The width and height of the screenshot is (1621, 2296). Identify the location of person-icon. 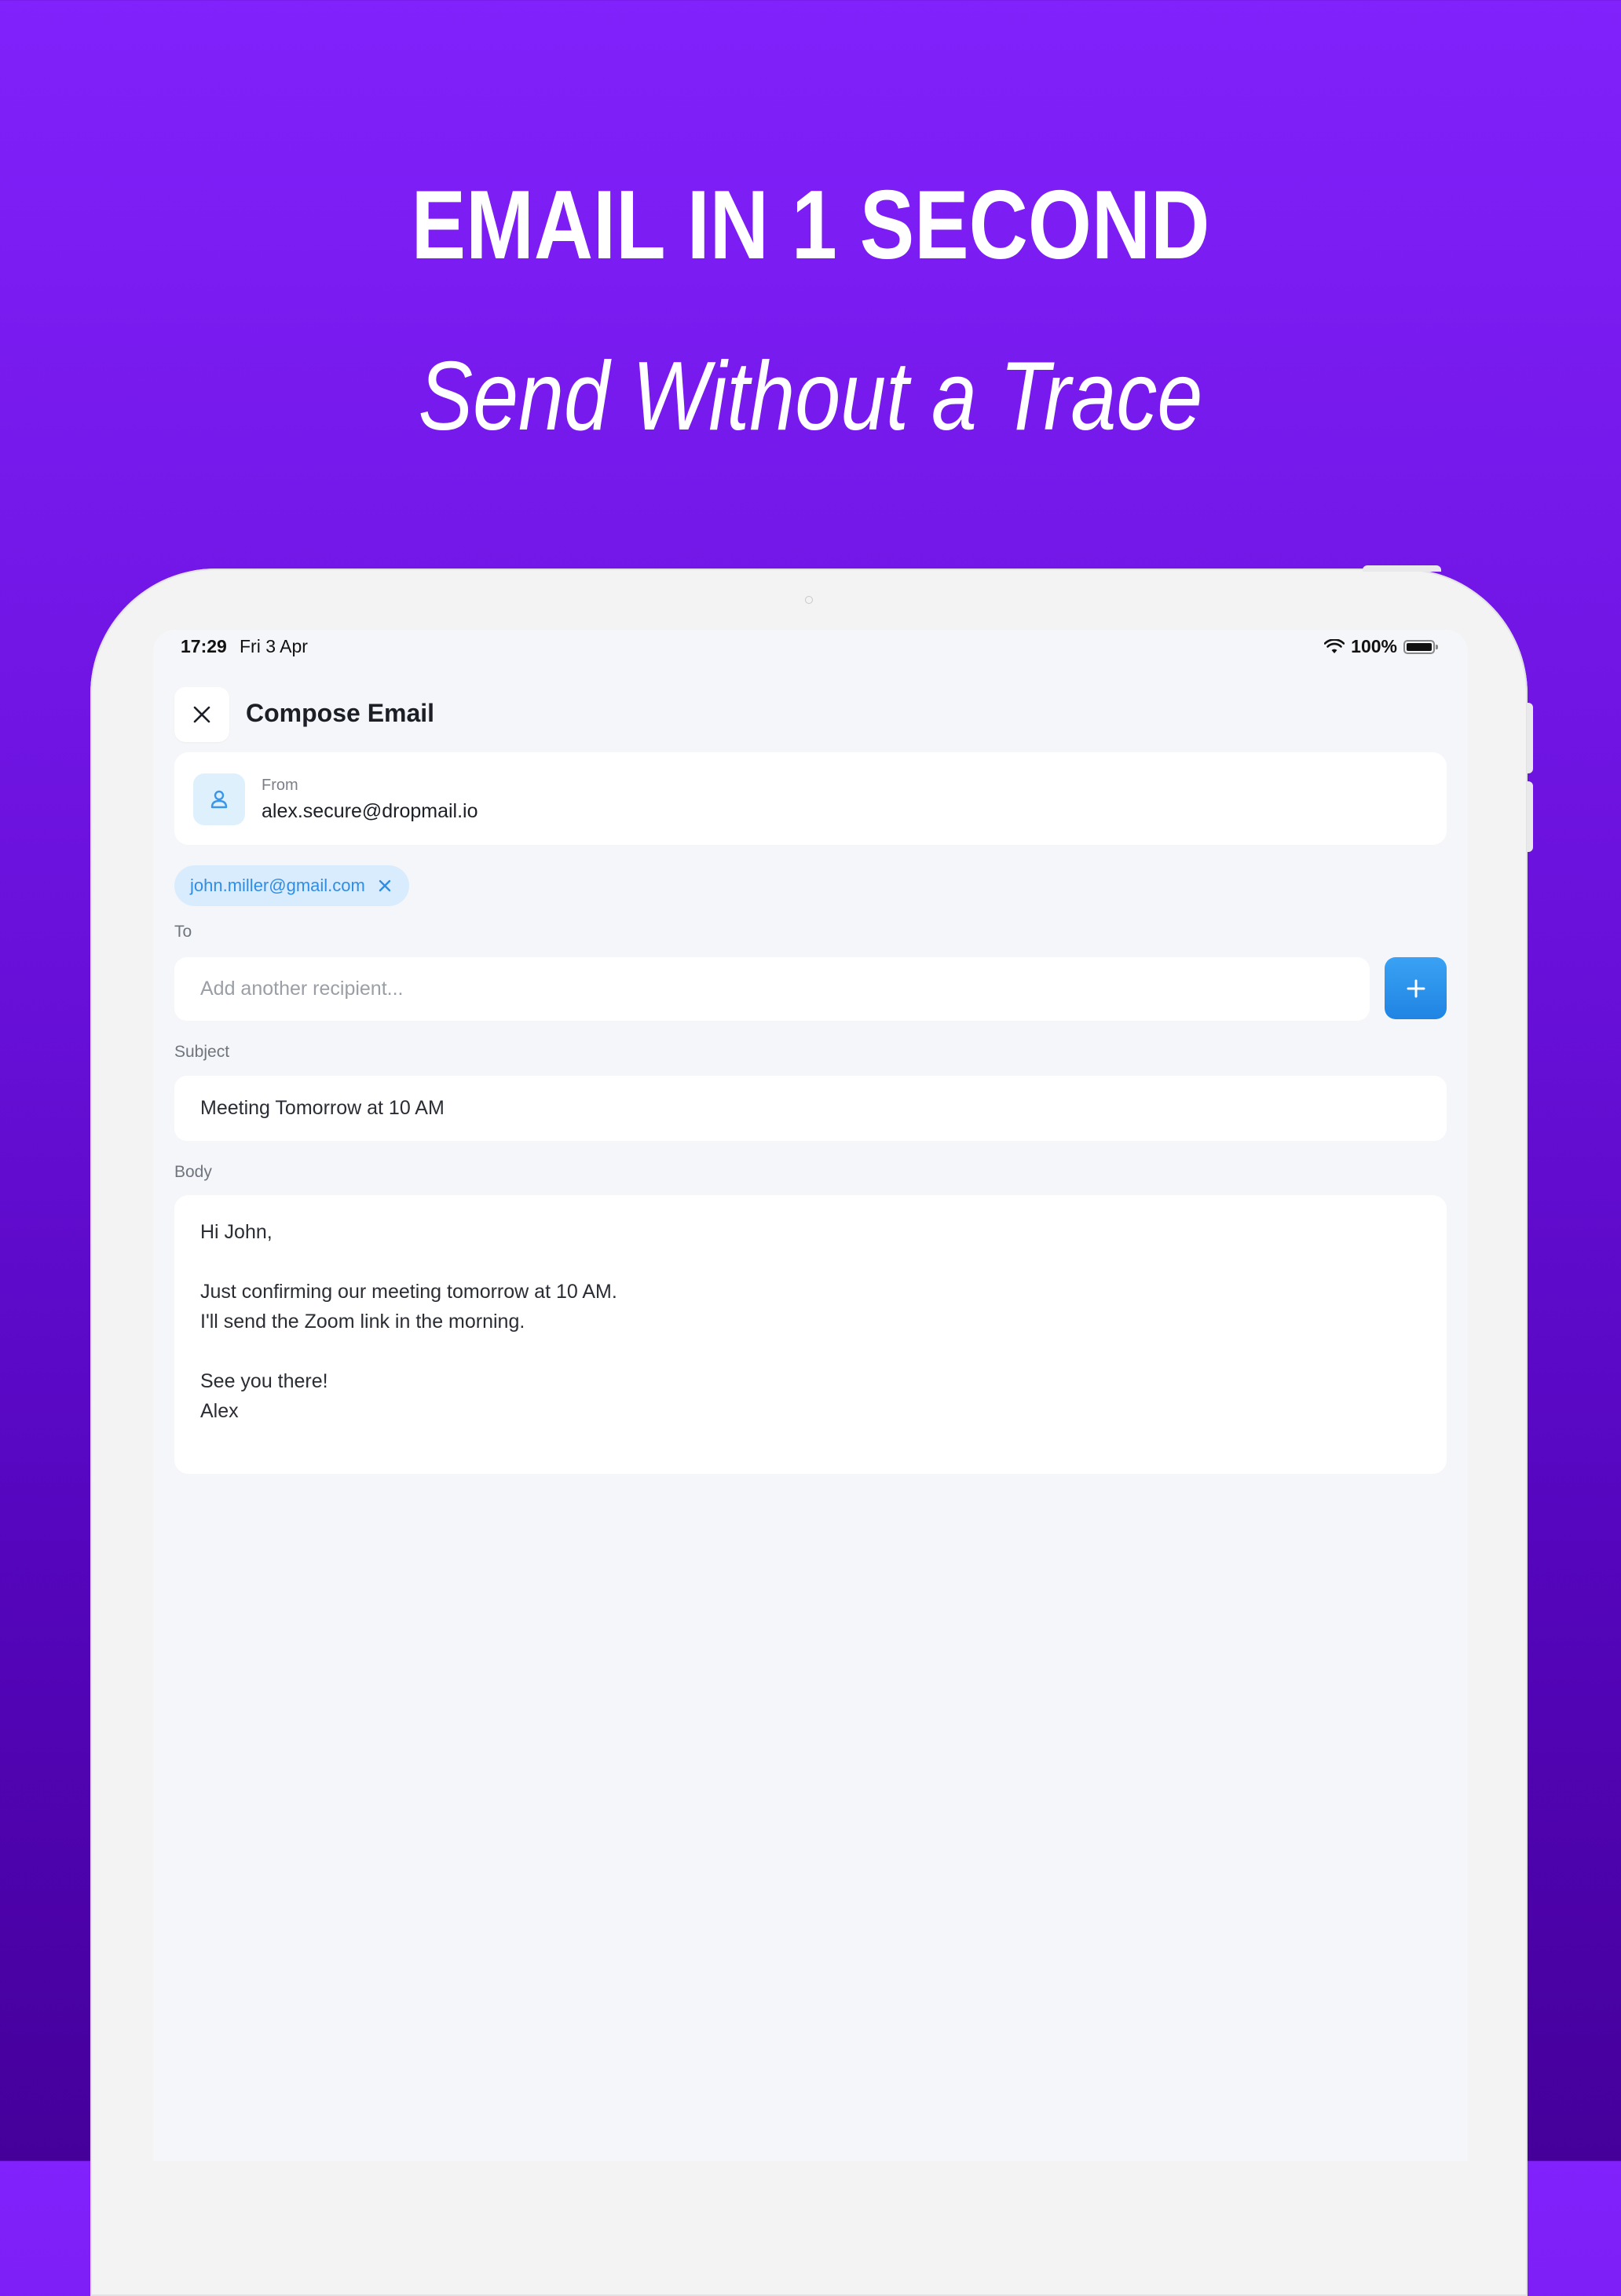
(219, 799).